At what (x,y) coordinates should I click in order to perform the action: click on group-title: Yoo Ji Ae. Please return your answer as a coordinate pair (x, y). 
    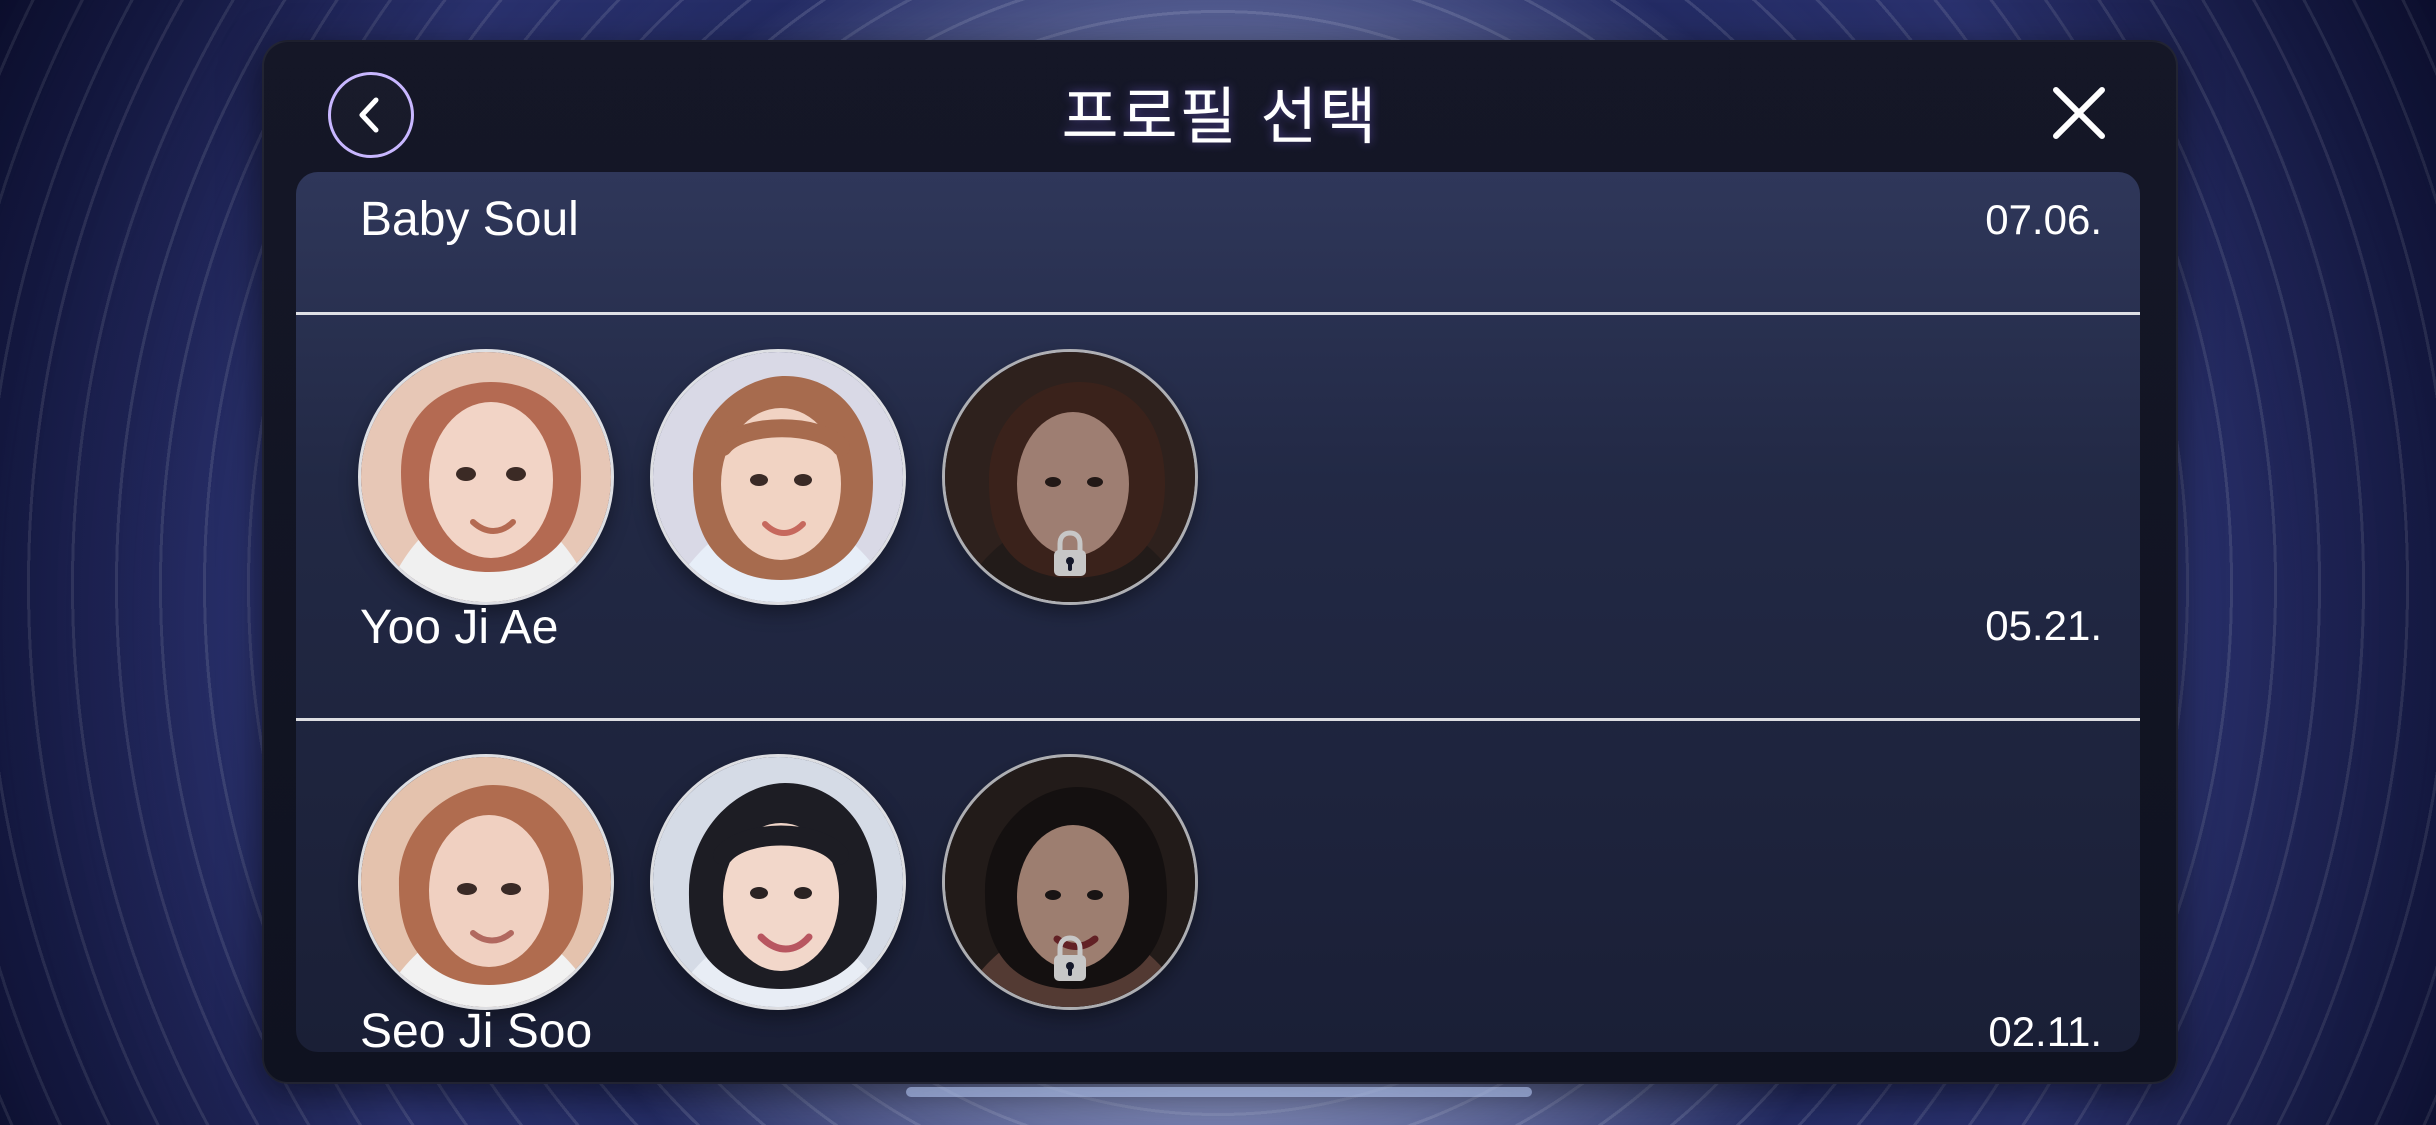
    Looking at the image, I should click on (459, 627).